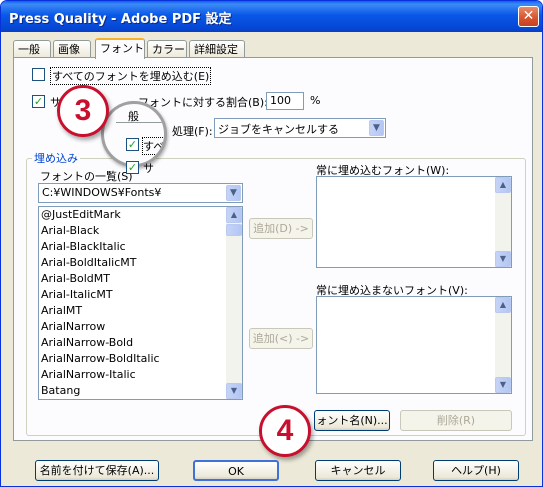 The height and width of the screenshot is (487, 543). I want to click on tab-fonts: フォント, so click(120, 48).